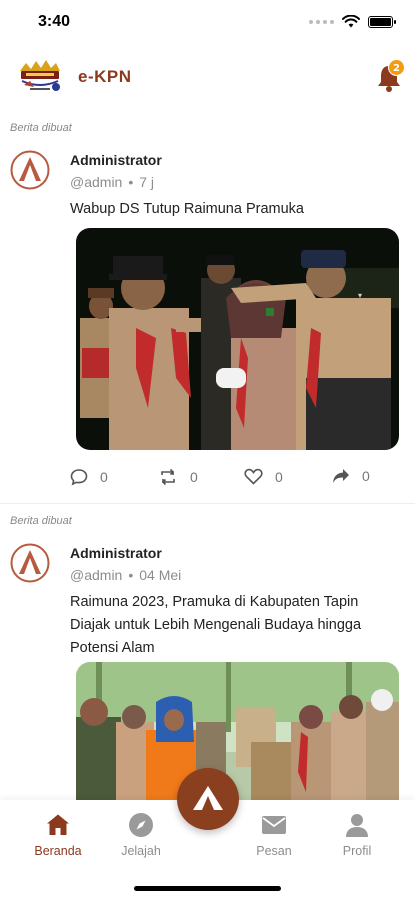 The image size is (415, 900). Describe the element at coordinates (207, 503) in the screenshot. I see `post-divider` at that location.